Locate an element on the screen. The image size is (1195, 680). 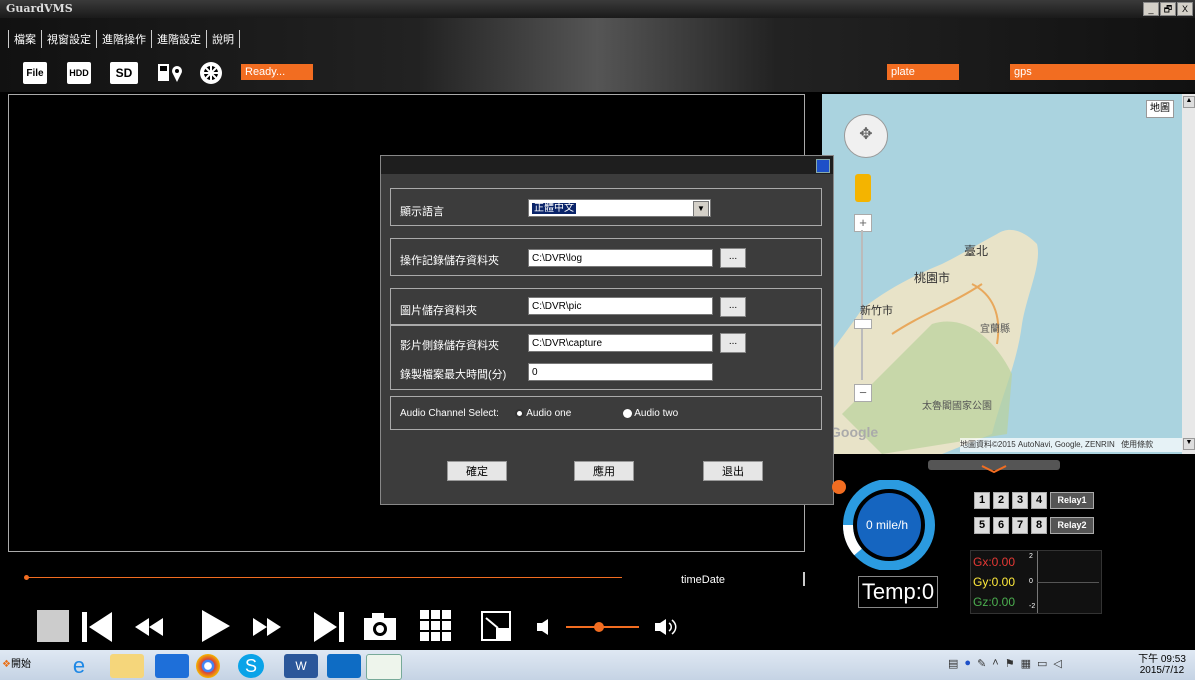
skype-icon: S is located at coordinates (251, 666).